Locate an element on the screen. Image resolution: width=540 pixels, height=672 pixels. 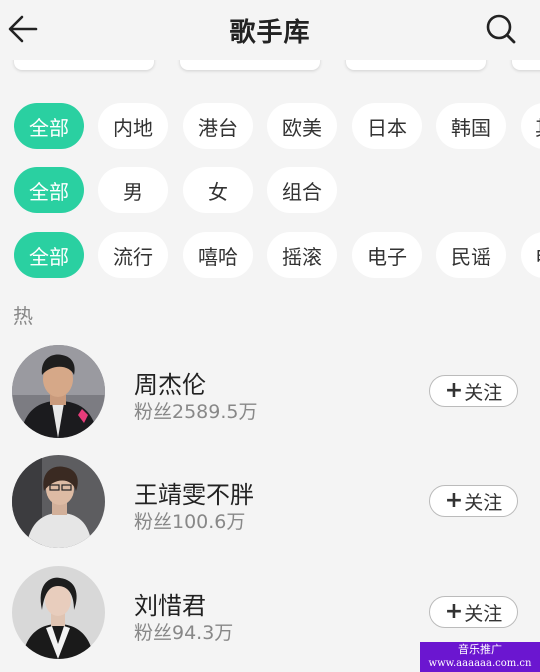
filter-chip-region: 港台 is located at coordinates (218, 126).